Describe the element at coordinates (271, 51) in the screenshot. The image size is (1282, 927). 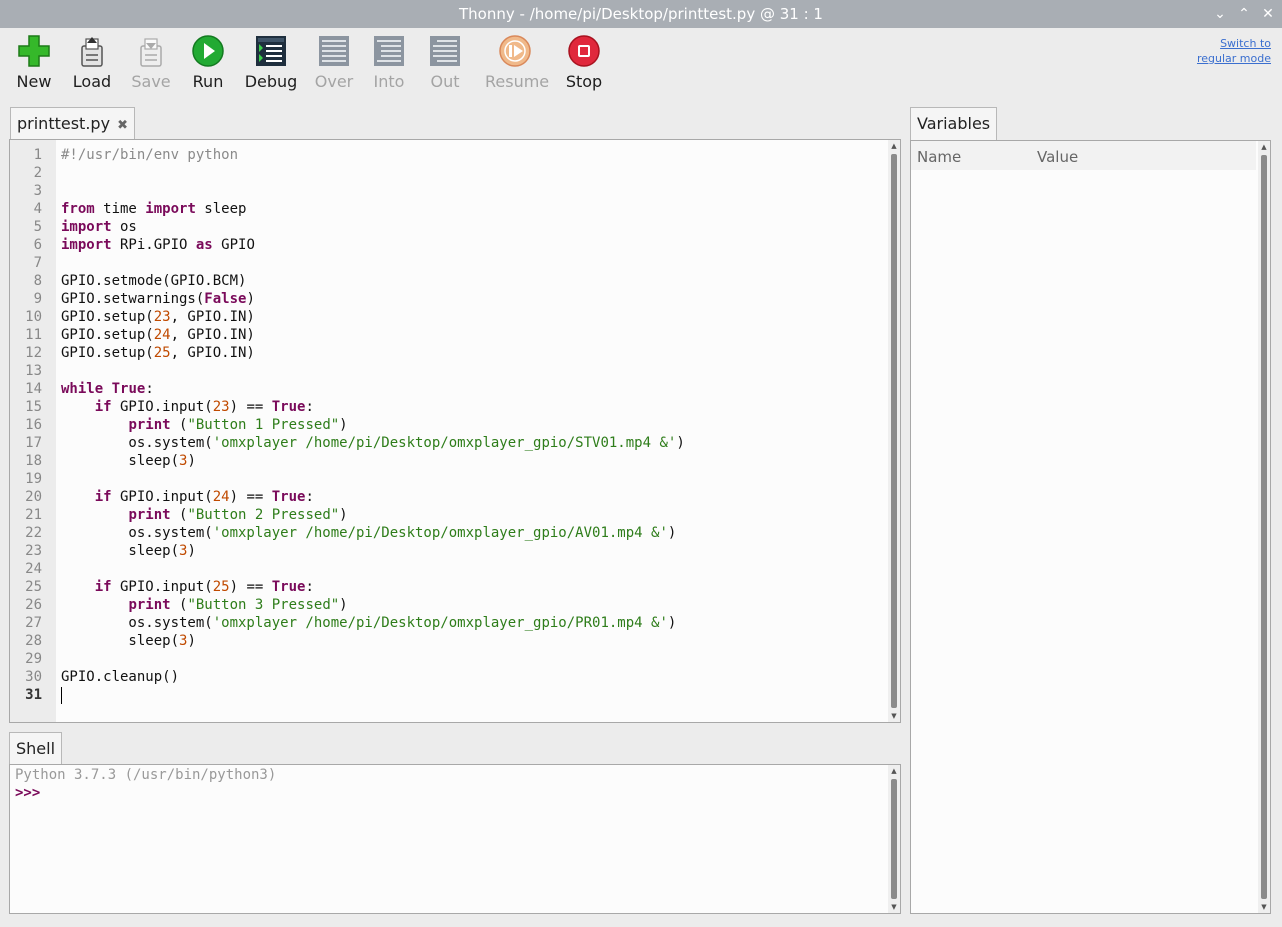
I see `debug-icon` at that location.